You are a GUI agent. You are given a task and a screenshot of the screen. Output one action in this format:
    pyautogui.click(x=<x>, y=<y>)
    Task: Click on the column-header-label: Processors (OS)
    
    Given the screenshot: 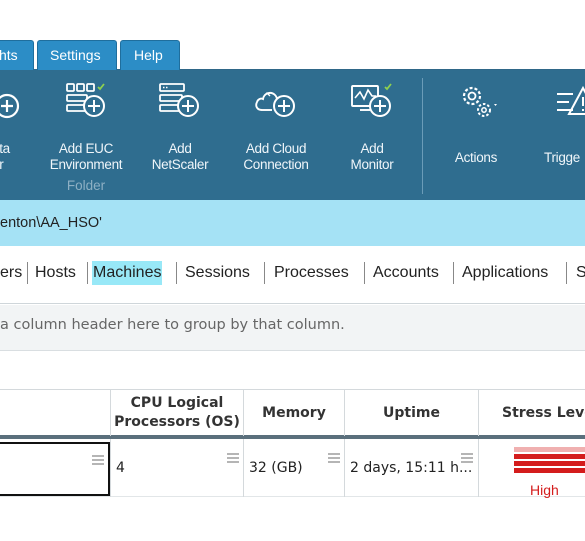 What is the action you would take?
    pyautogui.click(x=177, y=422)
    